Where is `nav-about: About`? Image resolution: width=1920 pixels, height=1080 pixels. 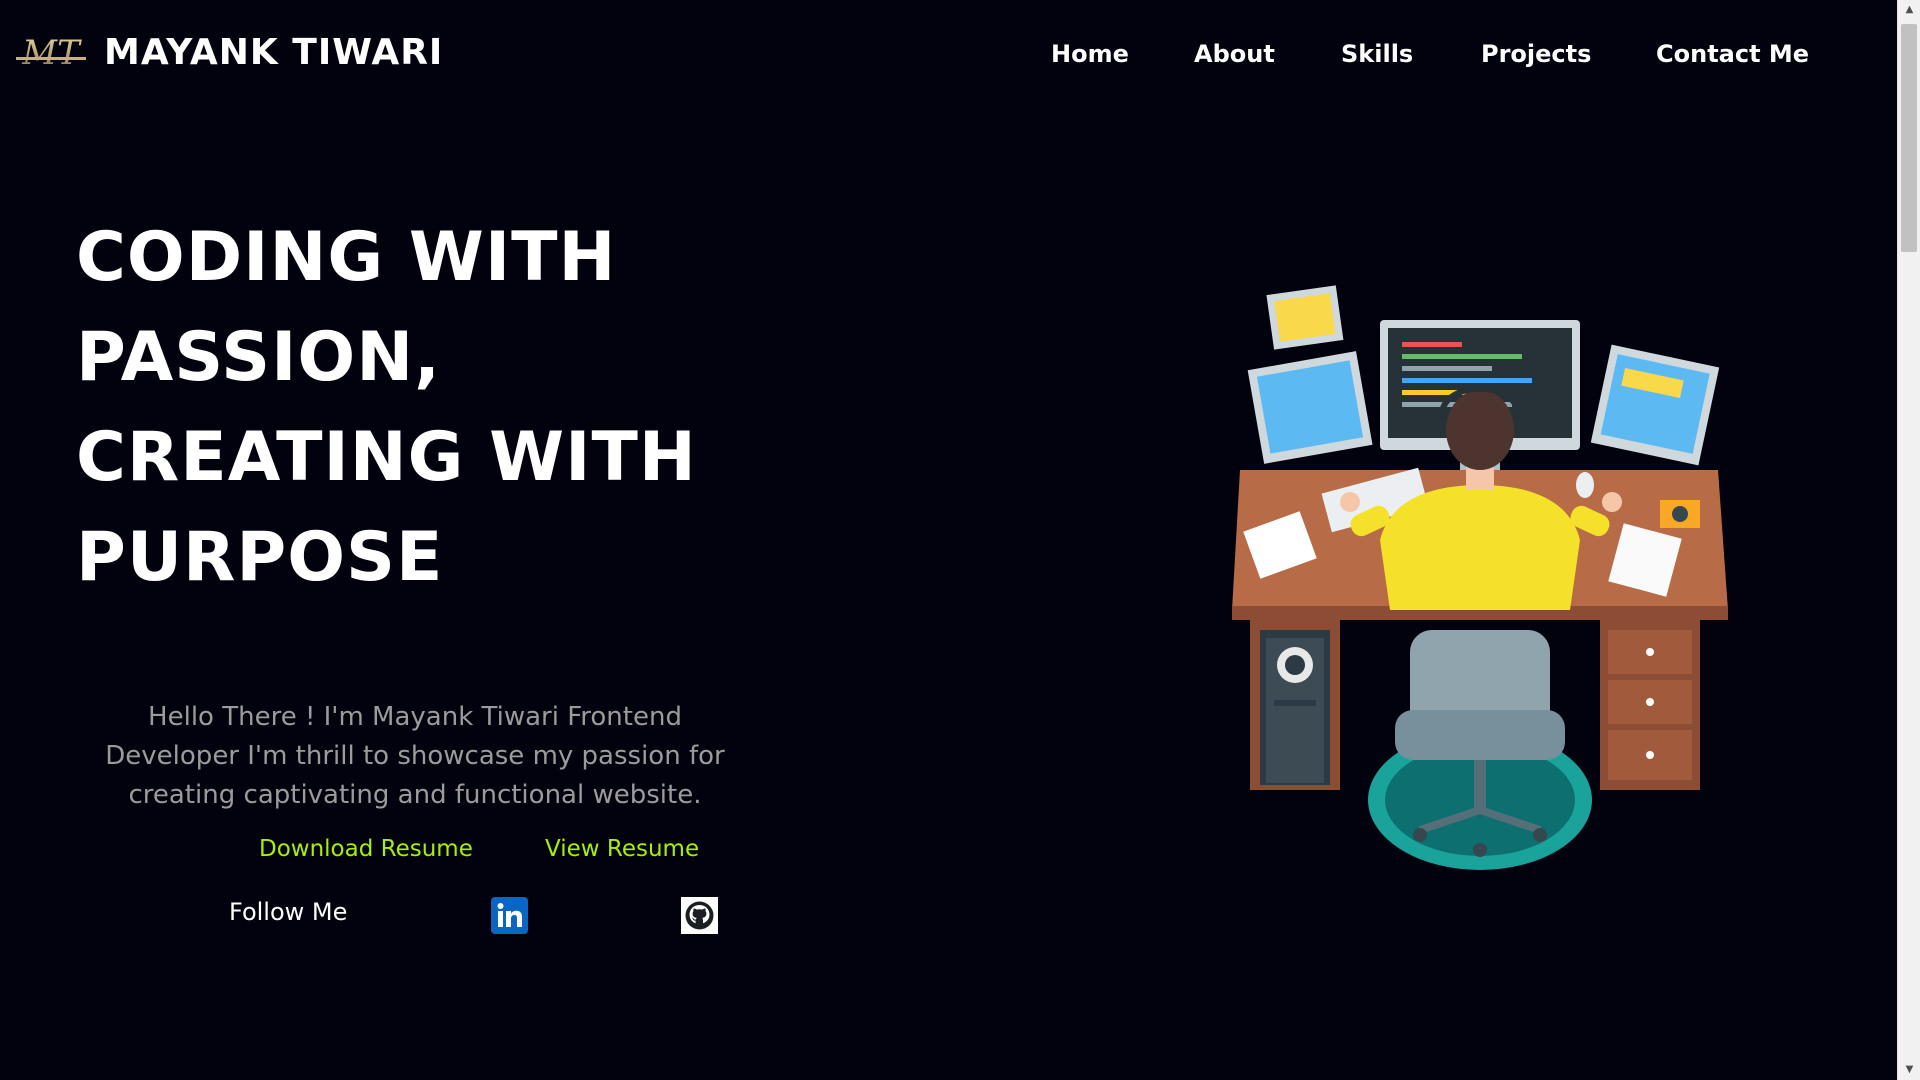 nav-about: About is located at coordinates (1234, 54).